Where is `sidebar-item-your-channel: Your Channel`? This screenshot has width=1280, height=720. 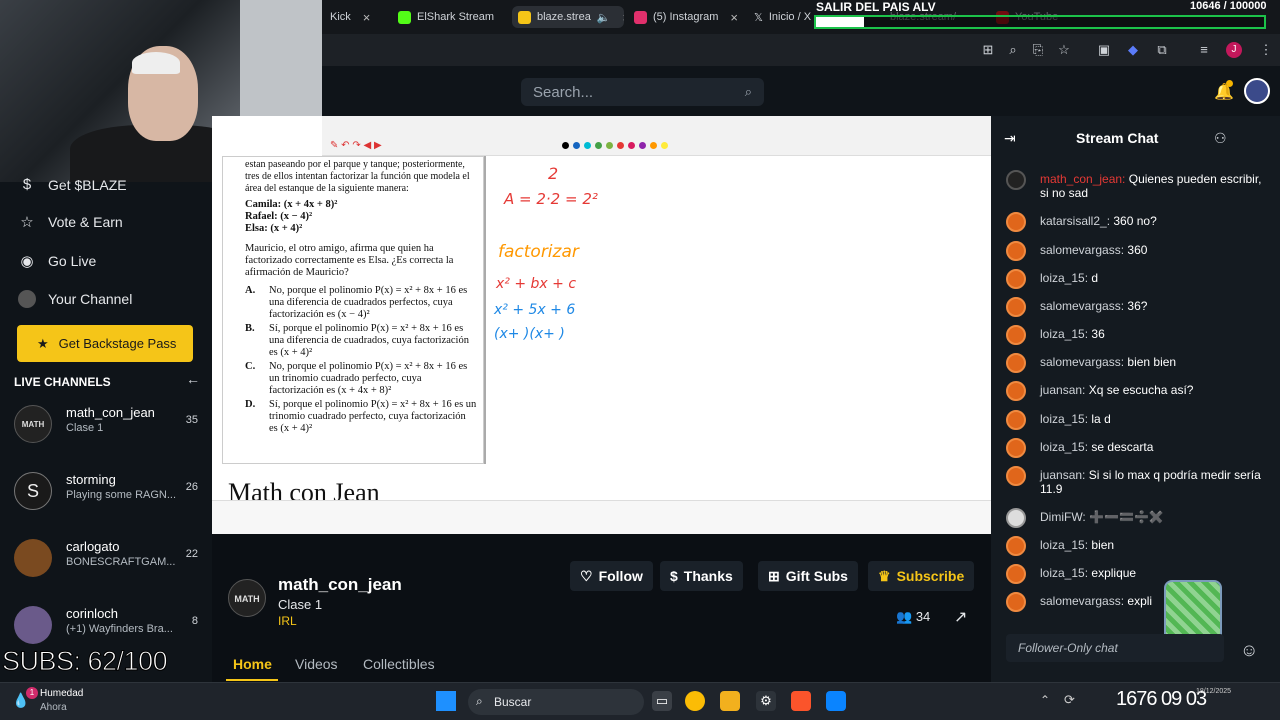 sidebar-item-your-channel: Your Channel is located at coordinates (75, 299).